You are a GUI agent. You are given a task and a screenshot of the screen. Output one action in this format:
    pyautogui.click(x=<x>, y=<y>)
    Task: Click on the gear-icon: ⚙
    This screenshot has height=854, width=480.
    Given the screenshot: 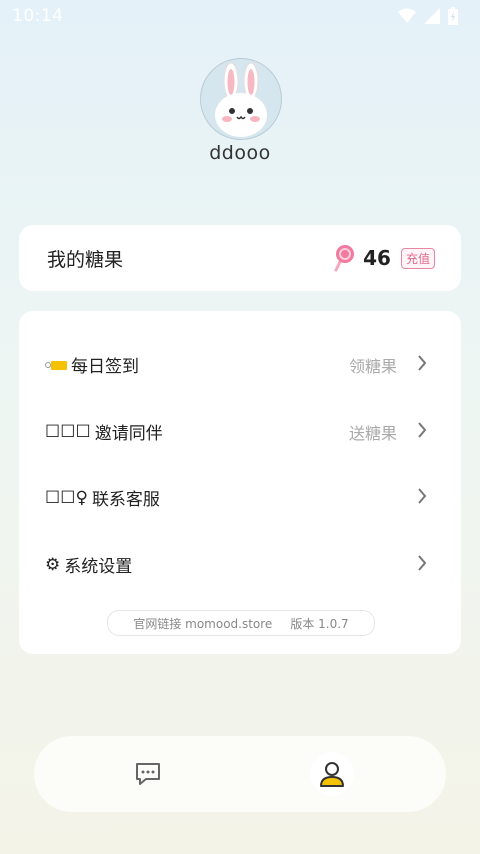 What is the action you would take?
    pyautogui.click(x=53, y=564)
    